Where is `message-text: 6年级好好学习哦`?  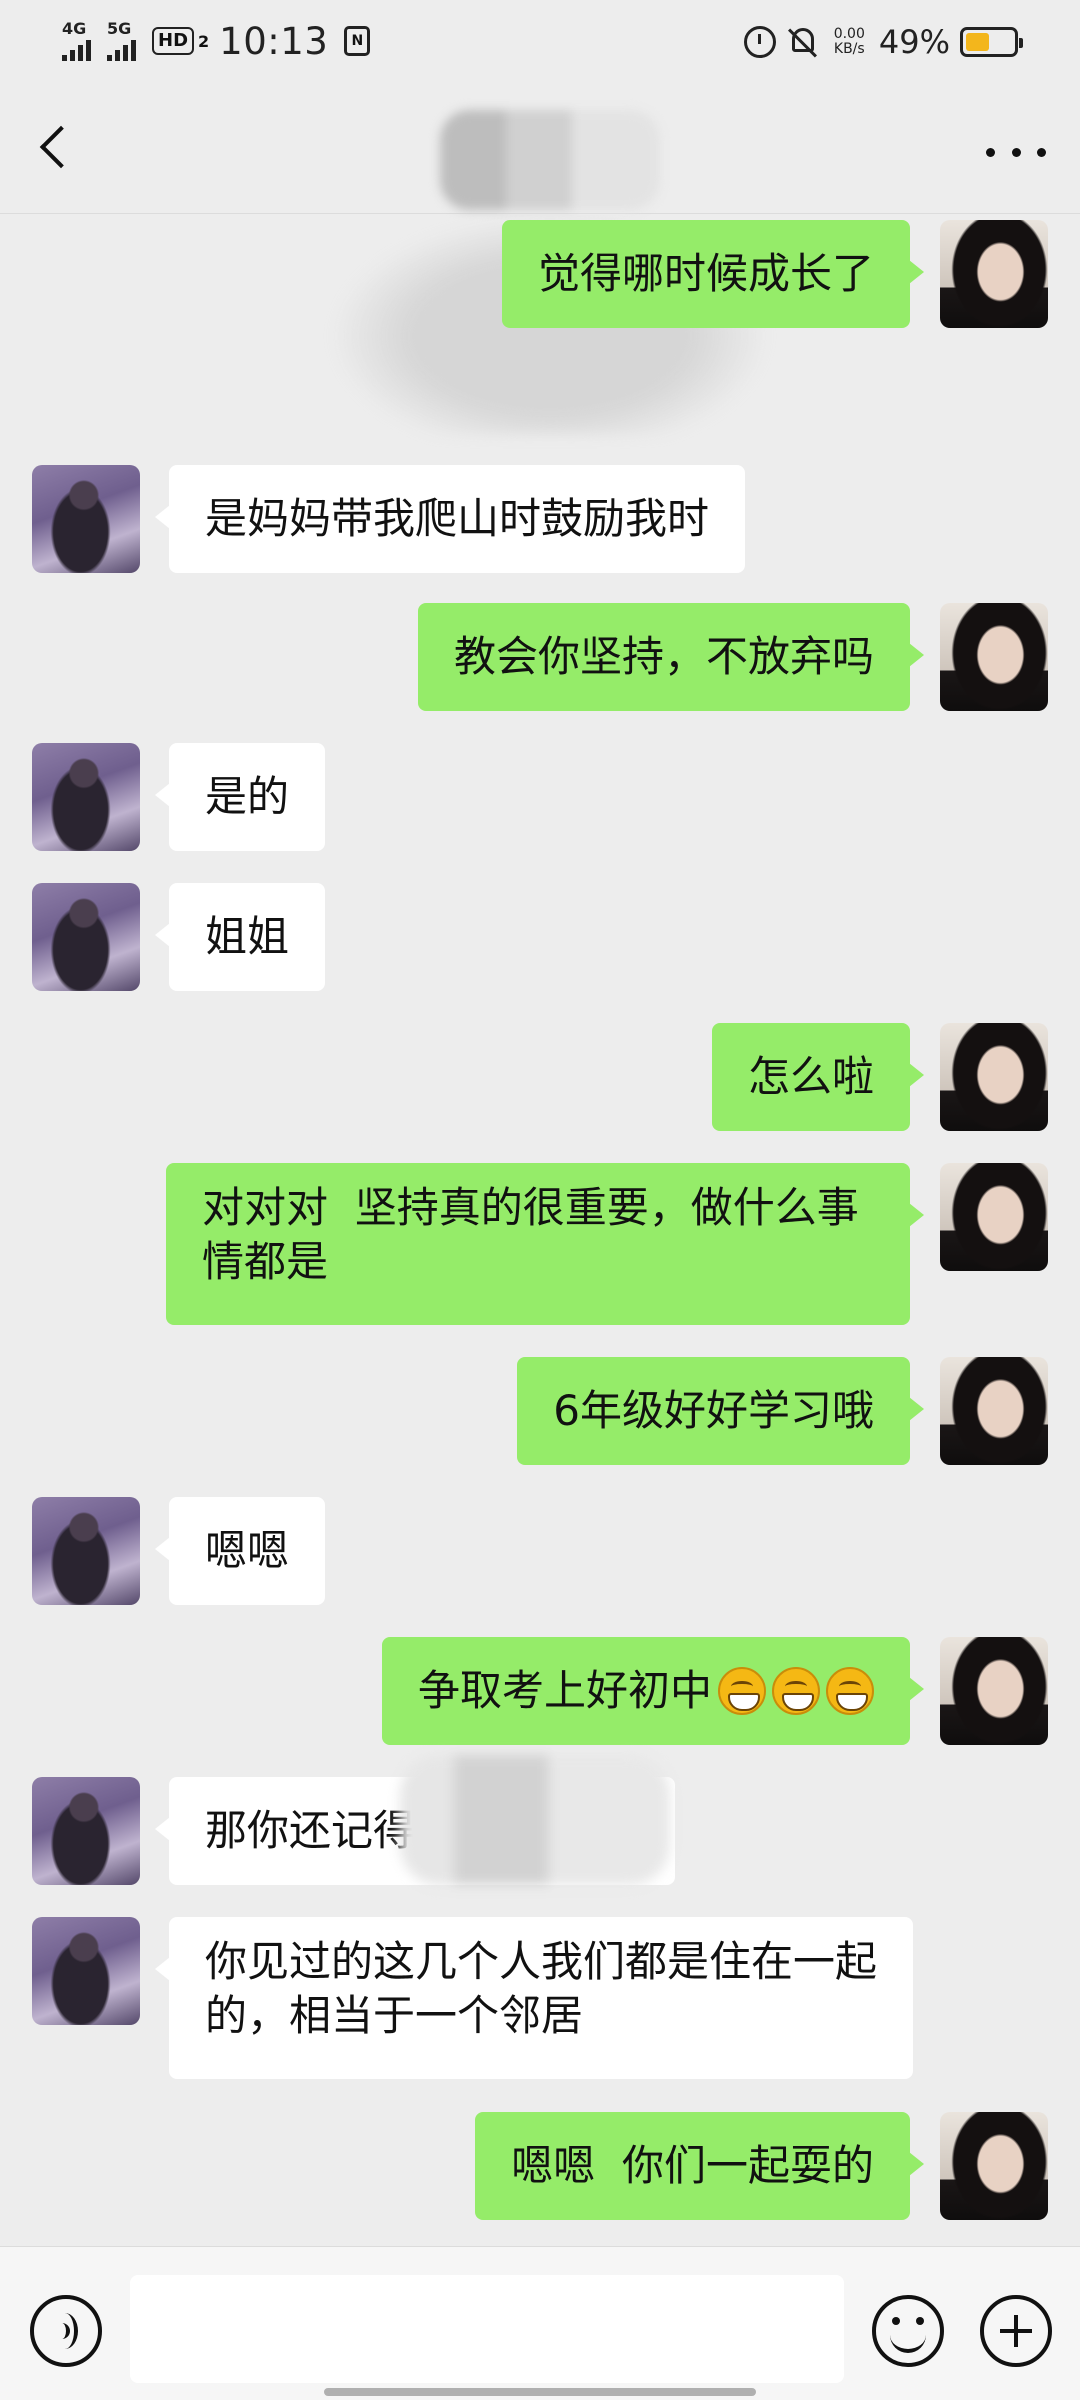 message-text: 6年级好好学习哦 is located at coordinates (713, 1410).